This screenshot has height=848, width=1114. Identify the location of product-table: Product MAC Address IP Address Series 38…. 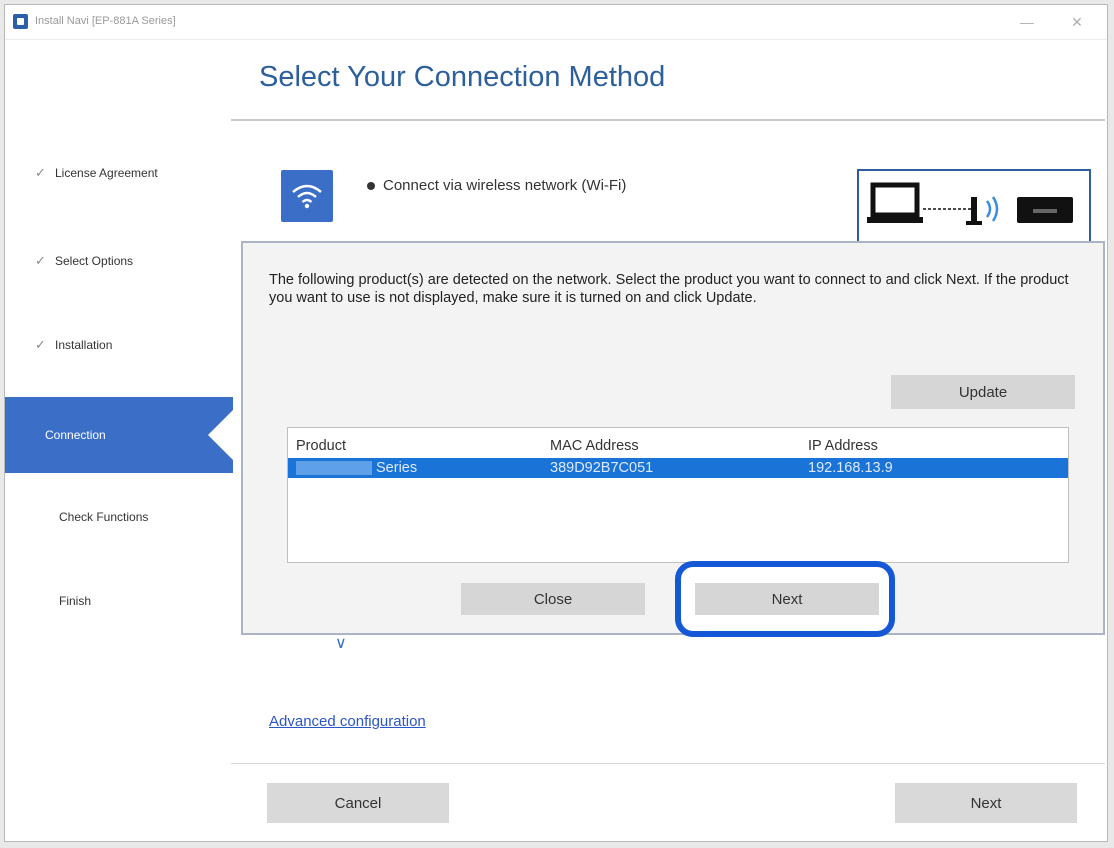
(678, 495).